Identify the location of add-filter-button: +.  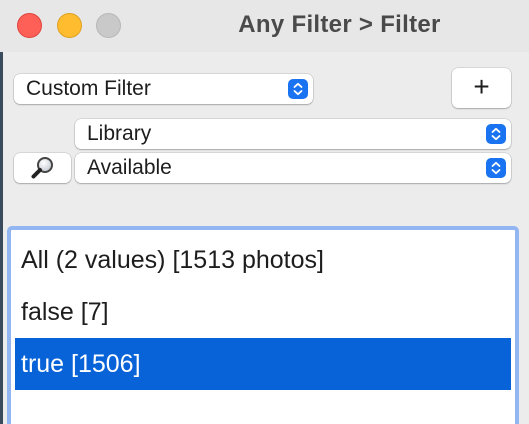
(481, 88).